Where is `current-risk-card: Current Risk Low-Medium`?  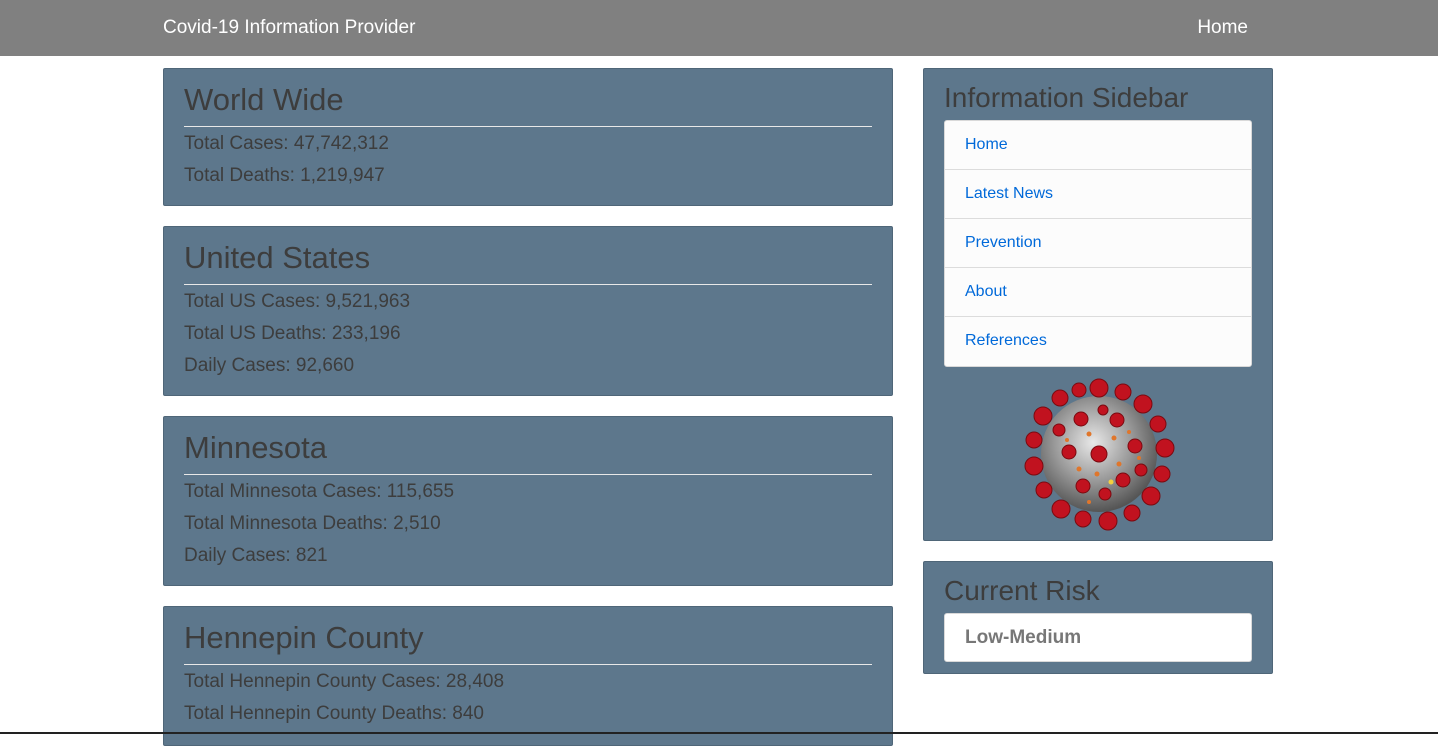
current-risk-card: Current Risk Low-Medium is located at coordinates (1098, 617).